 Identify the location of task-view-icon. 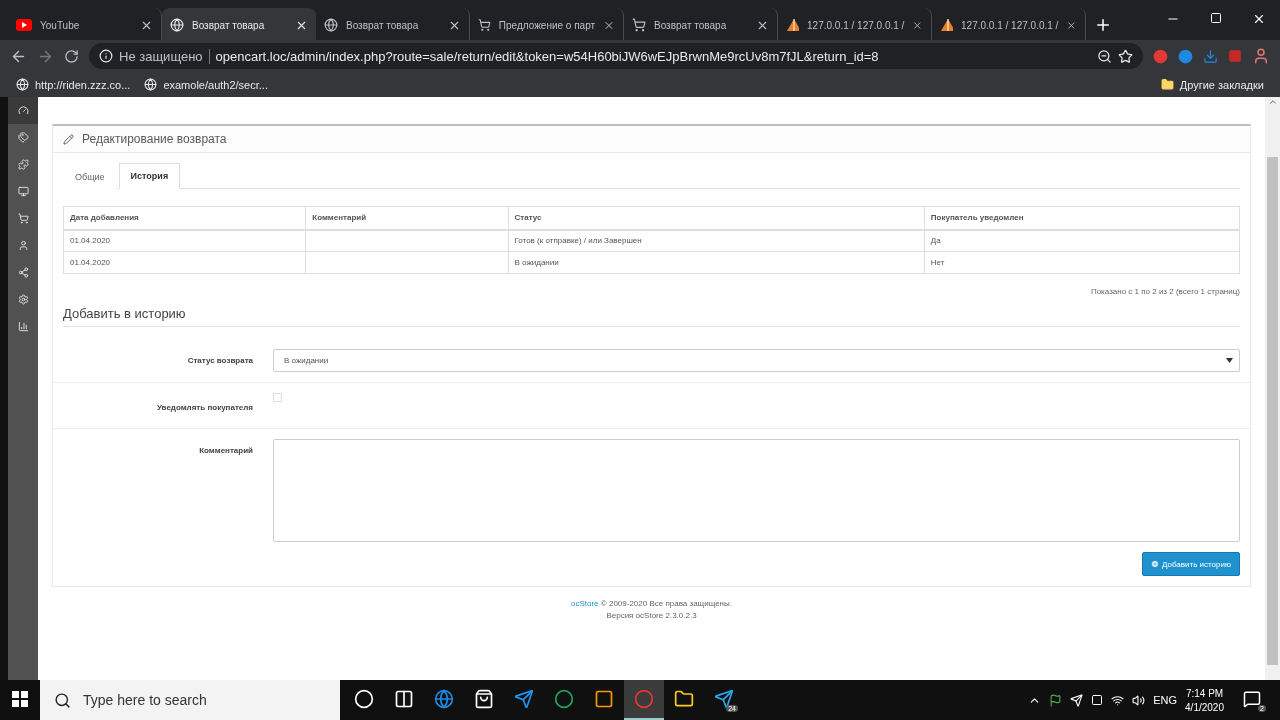
(404, 699).